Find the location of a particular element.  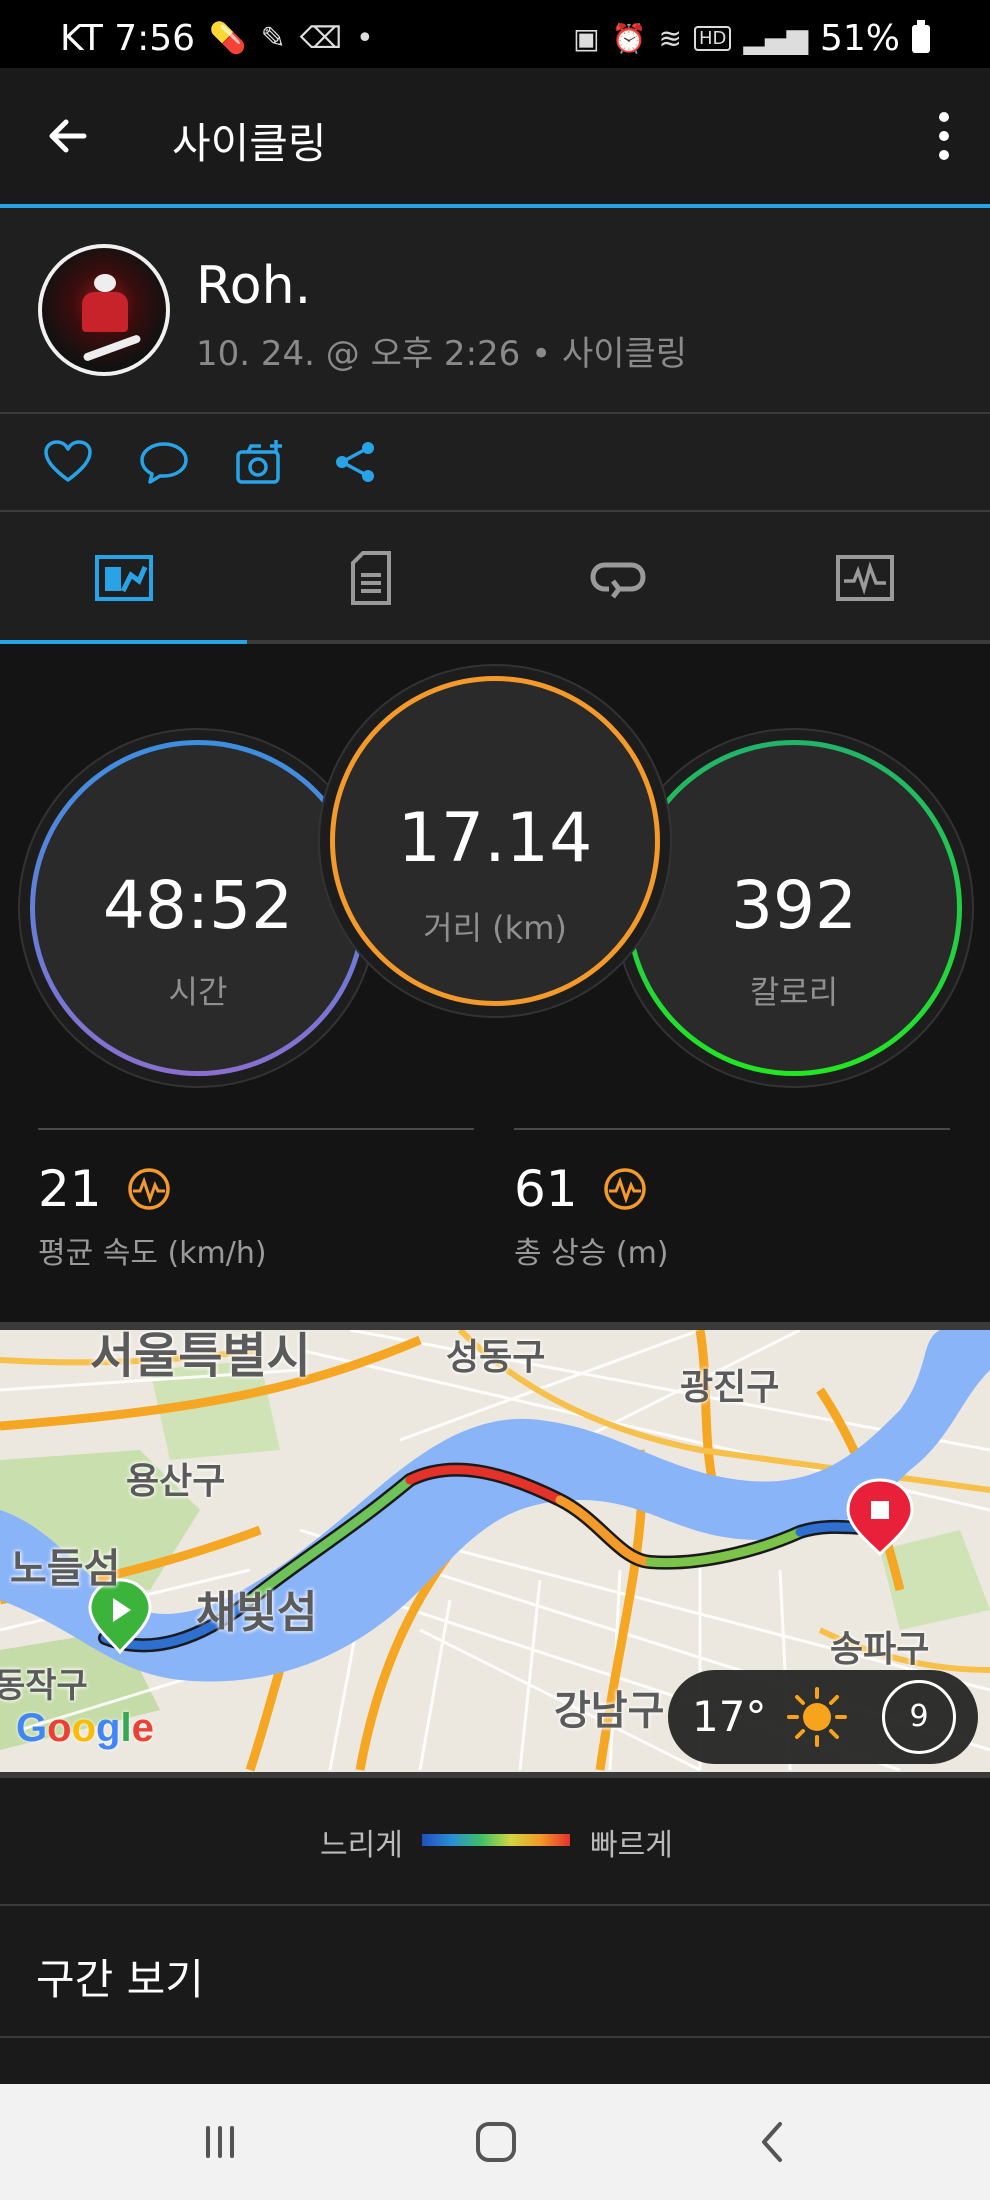

activity-meta: 10. 24. @ 오후 2:26 • 사이클링 is located at coordinates (442, 354).